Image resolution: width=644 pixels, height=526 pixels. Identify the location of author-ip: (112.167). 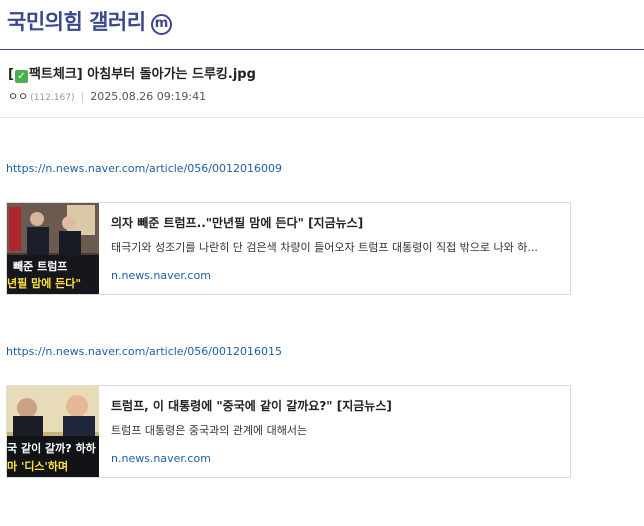
(52, 98).